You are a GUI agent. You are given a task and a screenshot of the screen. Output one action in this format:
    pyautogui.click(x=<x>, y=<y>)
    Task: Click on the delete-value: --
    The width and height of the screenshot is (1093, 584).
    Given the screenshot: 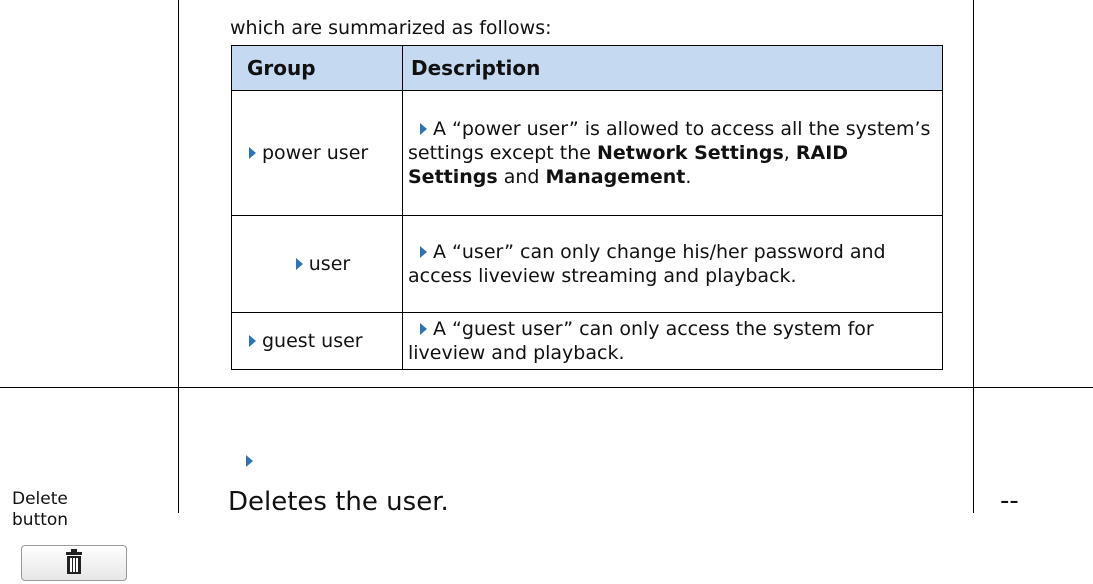 What is the action you would take?
    pyautogui.click(x=1009, y=501)
    